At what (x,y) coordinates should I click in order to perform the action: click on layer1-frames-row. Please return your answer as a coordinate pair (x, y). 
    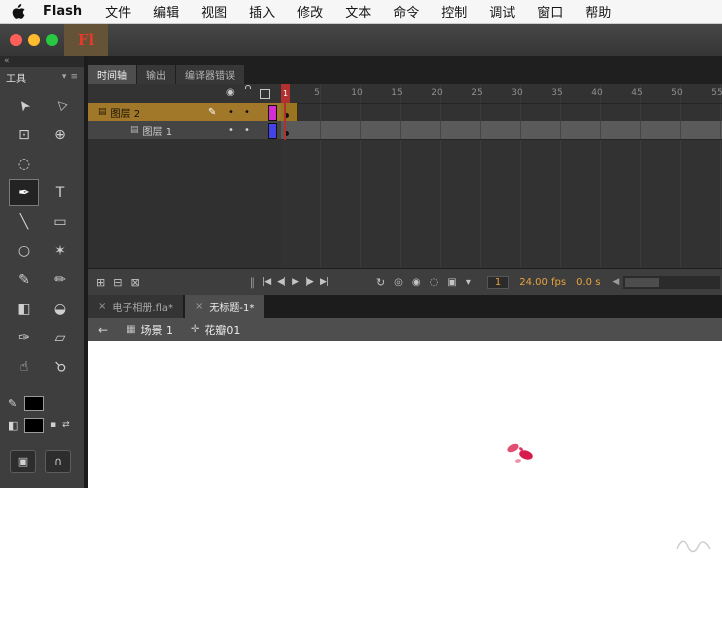
    Looking at the image, I should click on (501, 130).